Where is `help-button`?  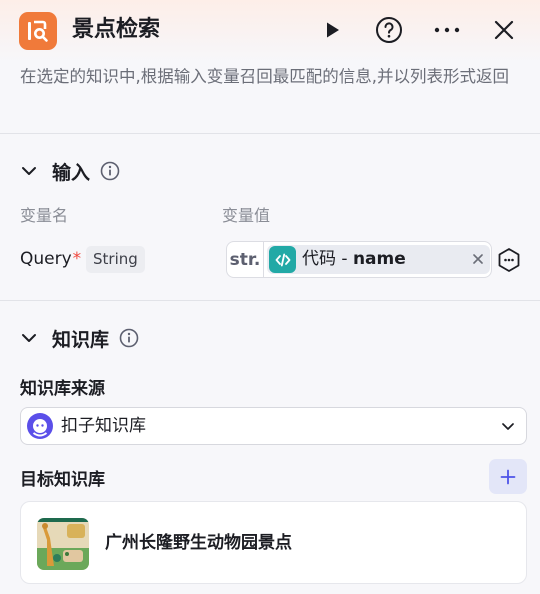 help-button is located at coordinates (389, 30).